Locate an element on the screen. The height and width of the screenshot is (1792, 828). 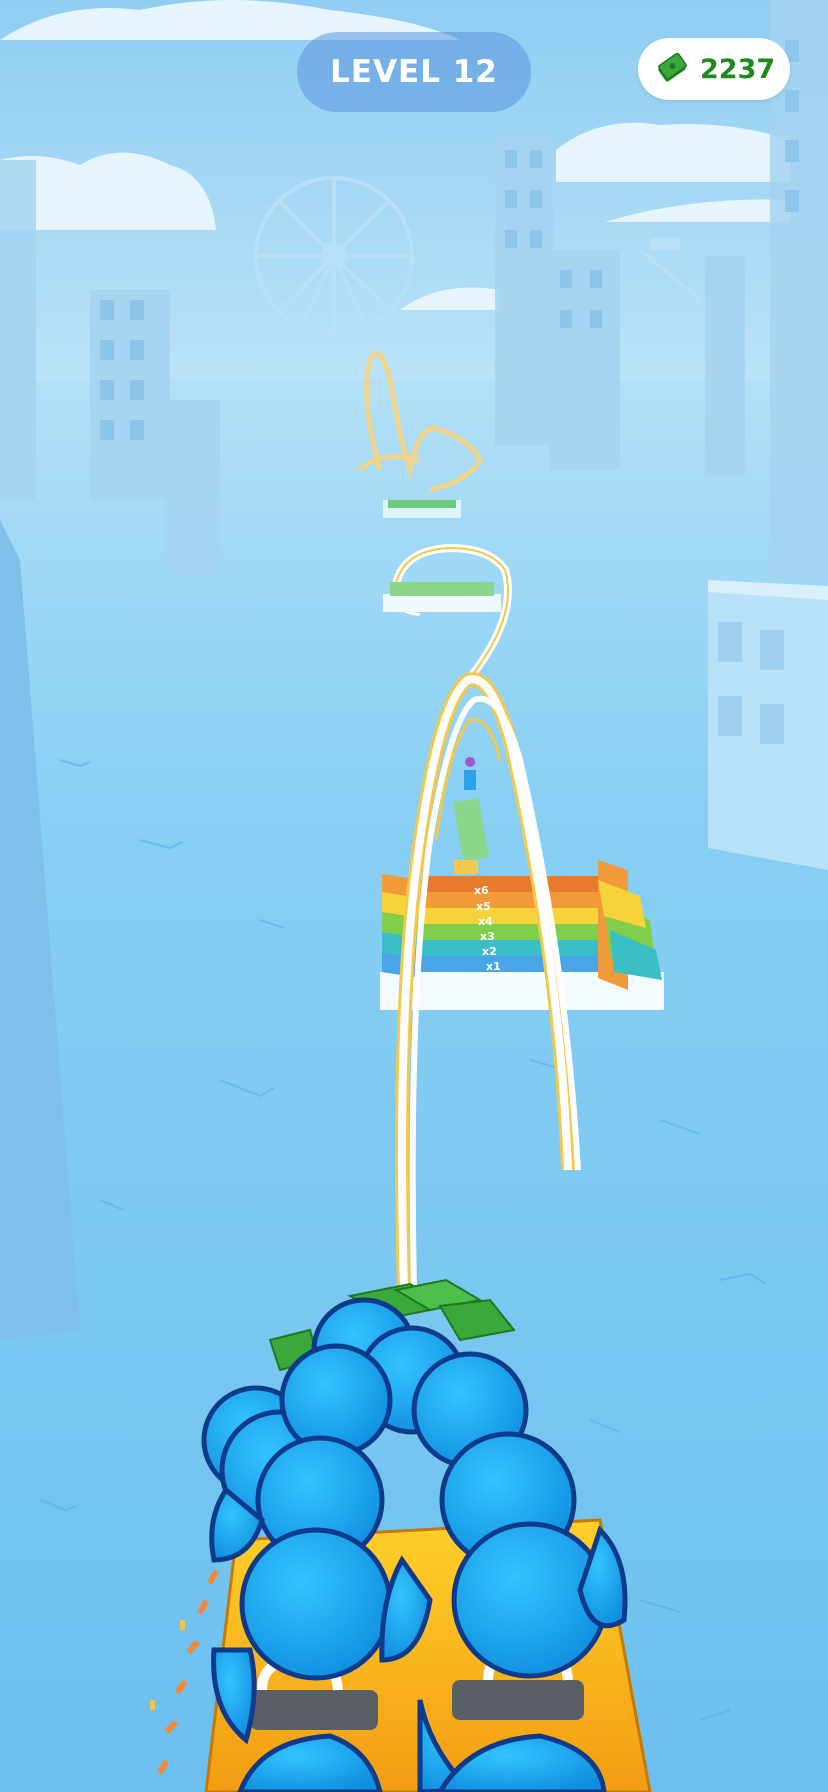
level-label: LEVEL 12 is located at coordinates (414, 72).